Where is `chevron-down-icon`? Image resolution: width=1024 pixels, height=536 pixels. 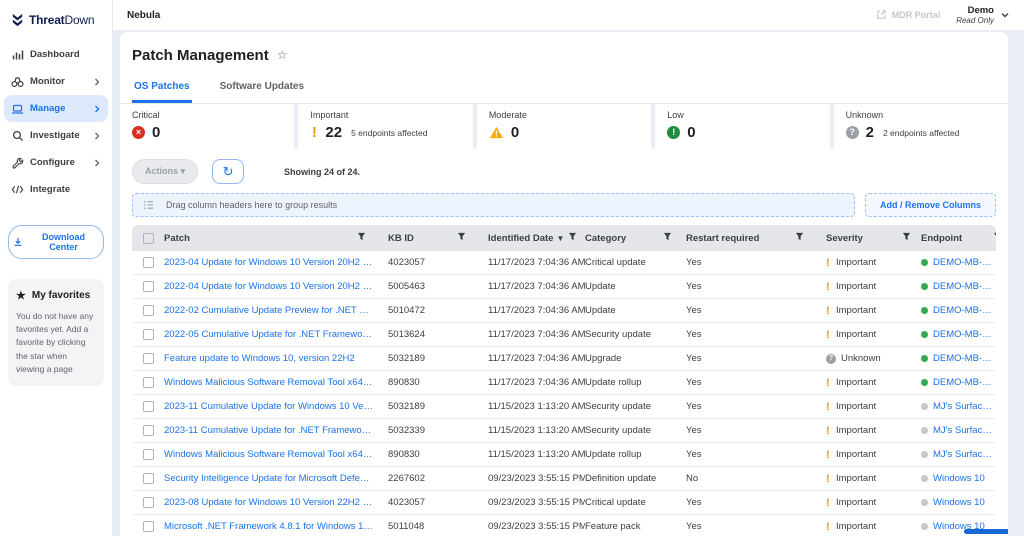
chevron-down-icon is located at coordinates (1005, 15).